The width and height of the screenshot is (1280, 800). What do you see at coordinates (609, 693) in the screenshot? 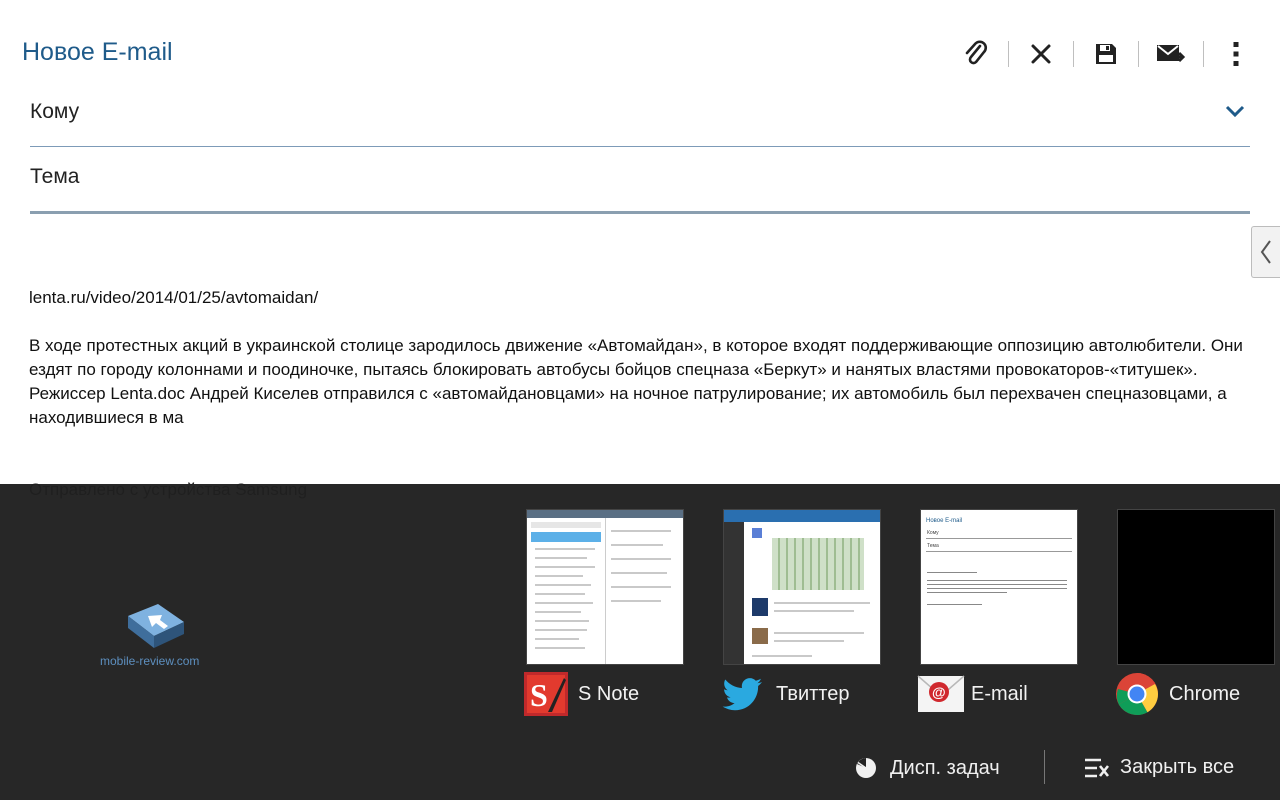
I see `app-name-snote: S Note` at bounding box center [609, 693].